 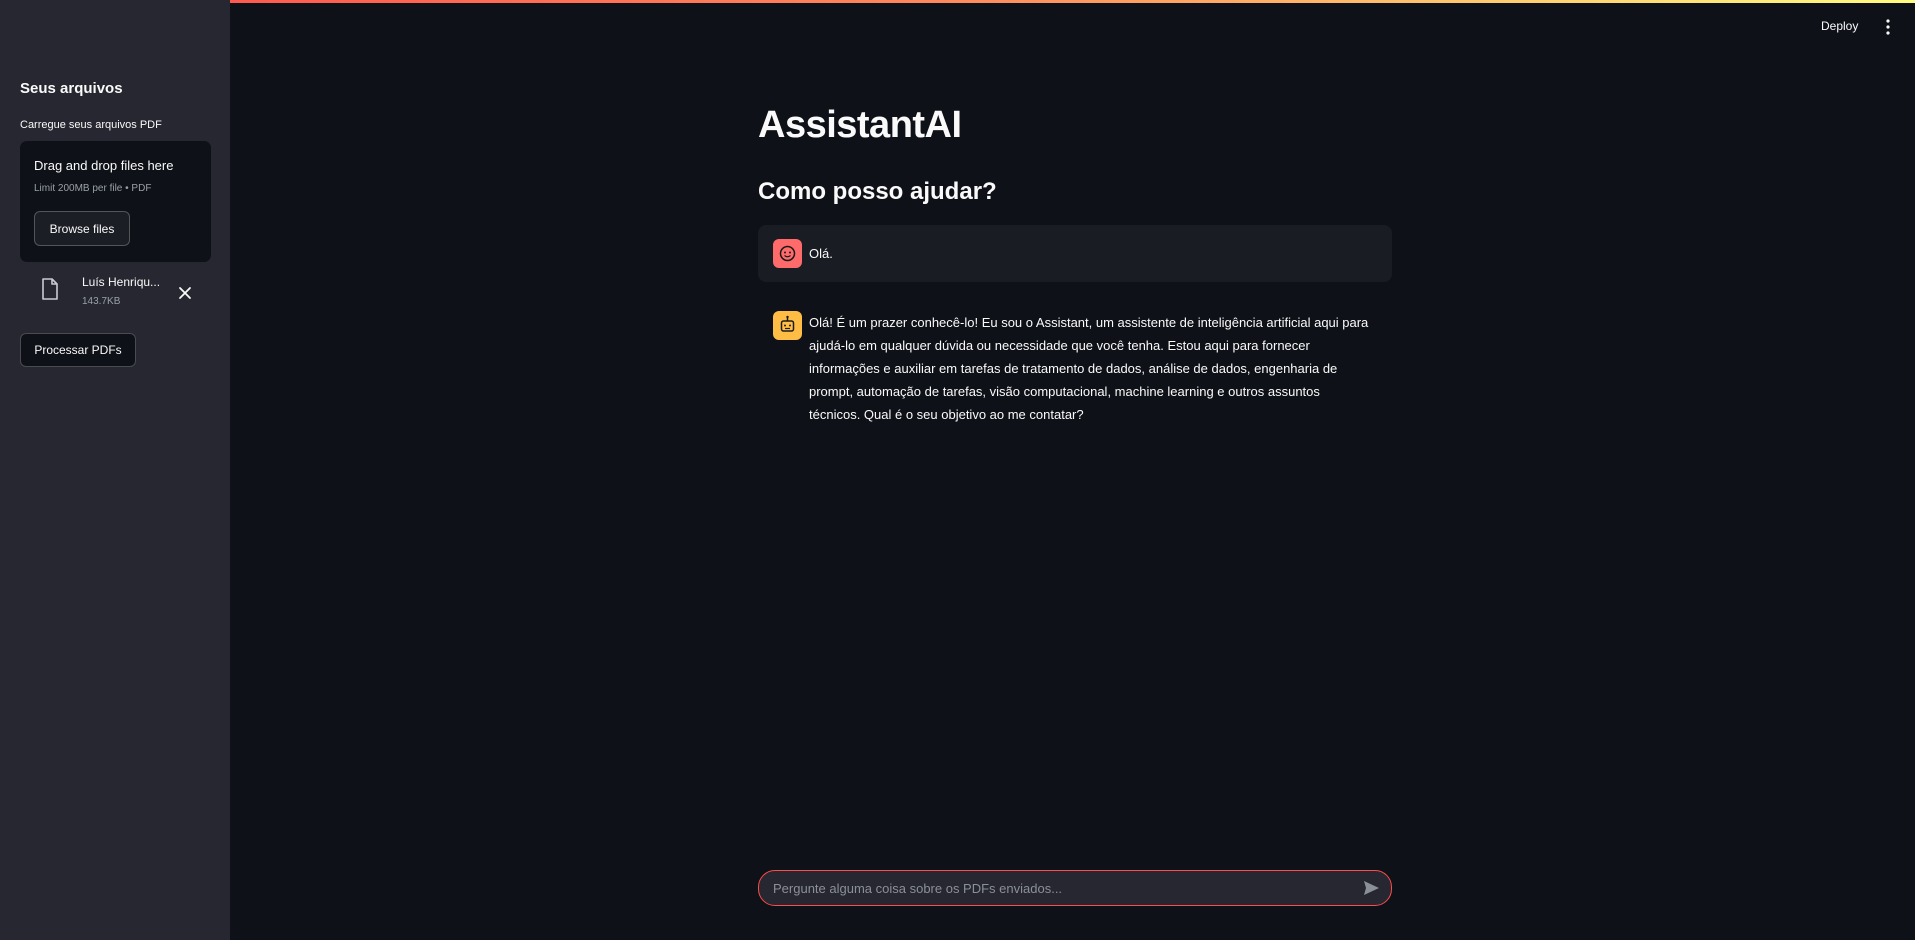 I want to click on process-pdfs-button: Processar PDFs, so click(x=78, y=350).